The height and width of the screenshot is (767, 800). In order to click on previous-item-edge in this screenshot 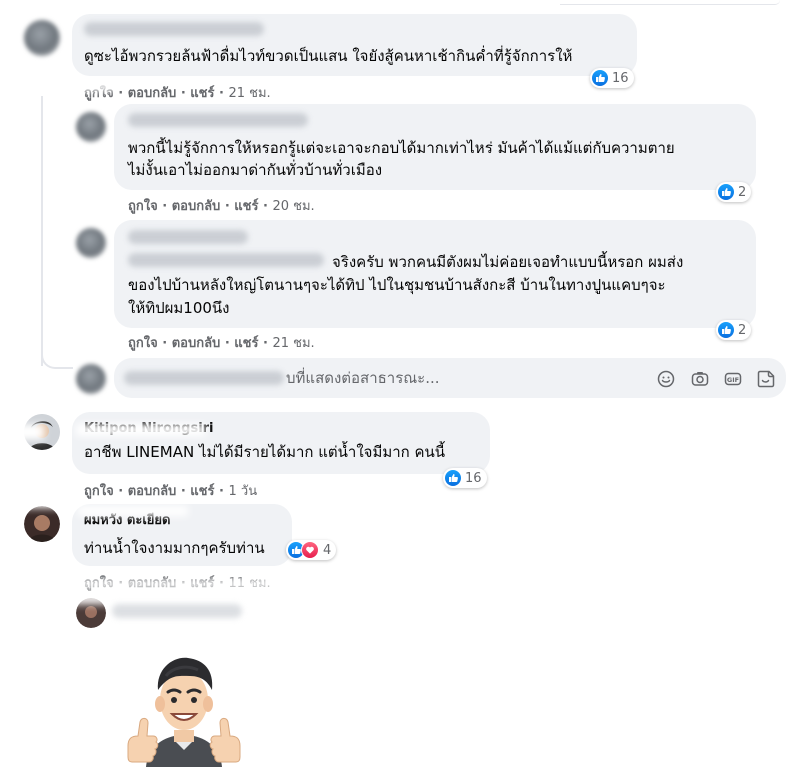, I will do `click(670, 2)`.